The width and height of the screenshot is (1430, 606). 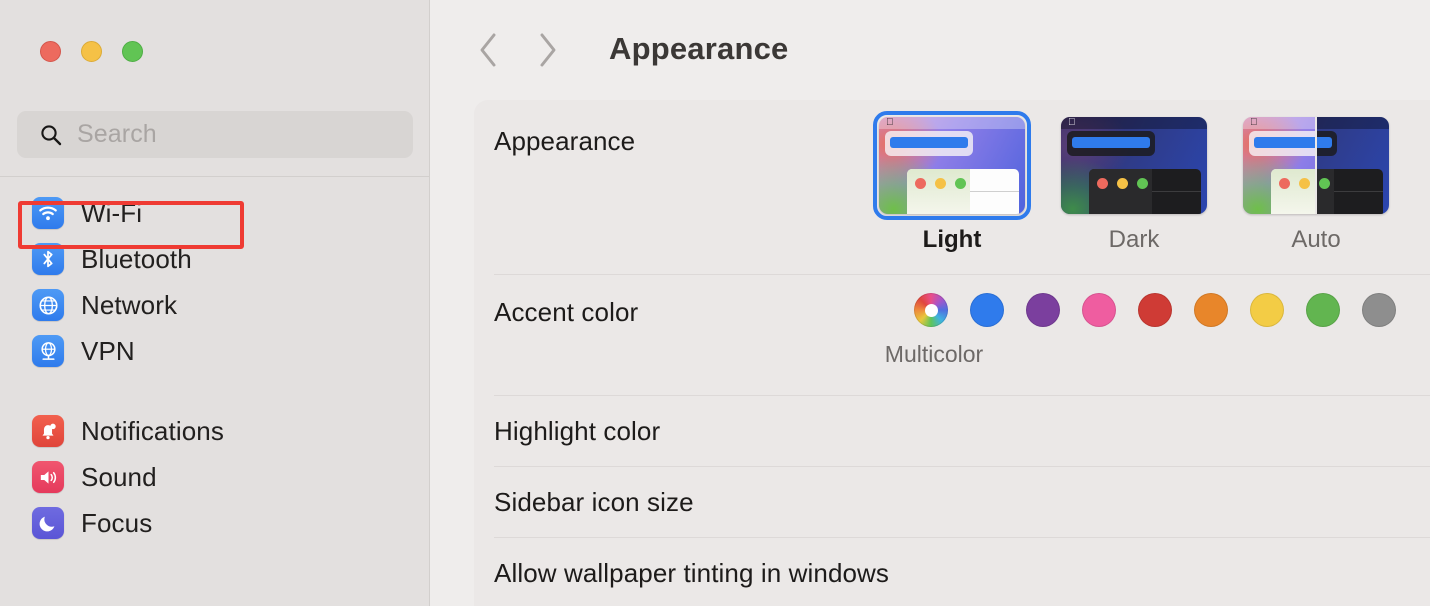 What do you see at coordinates (1211, 310) in the screenshot?
I see `accent-swatch-orange` at bounding box center [1211, 310].